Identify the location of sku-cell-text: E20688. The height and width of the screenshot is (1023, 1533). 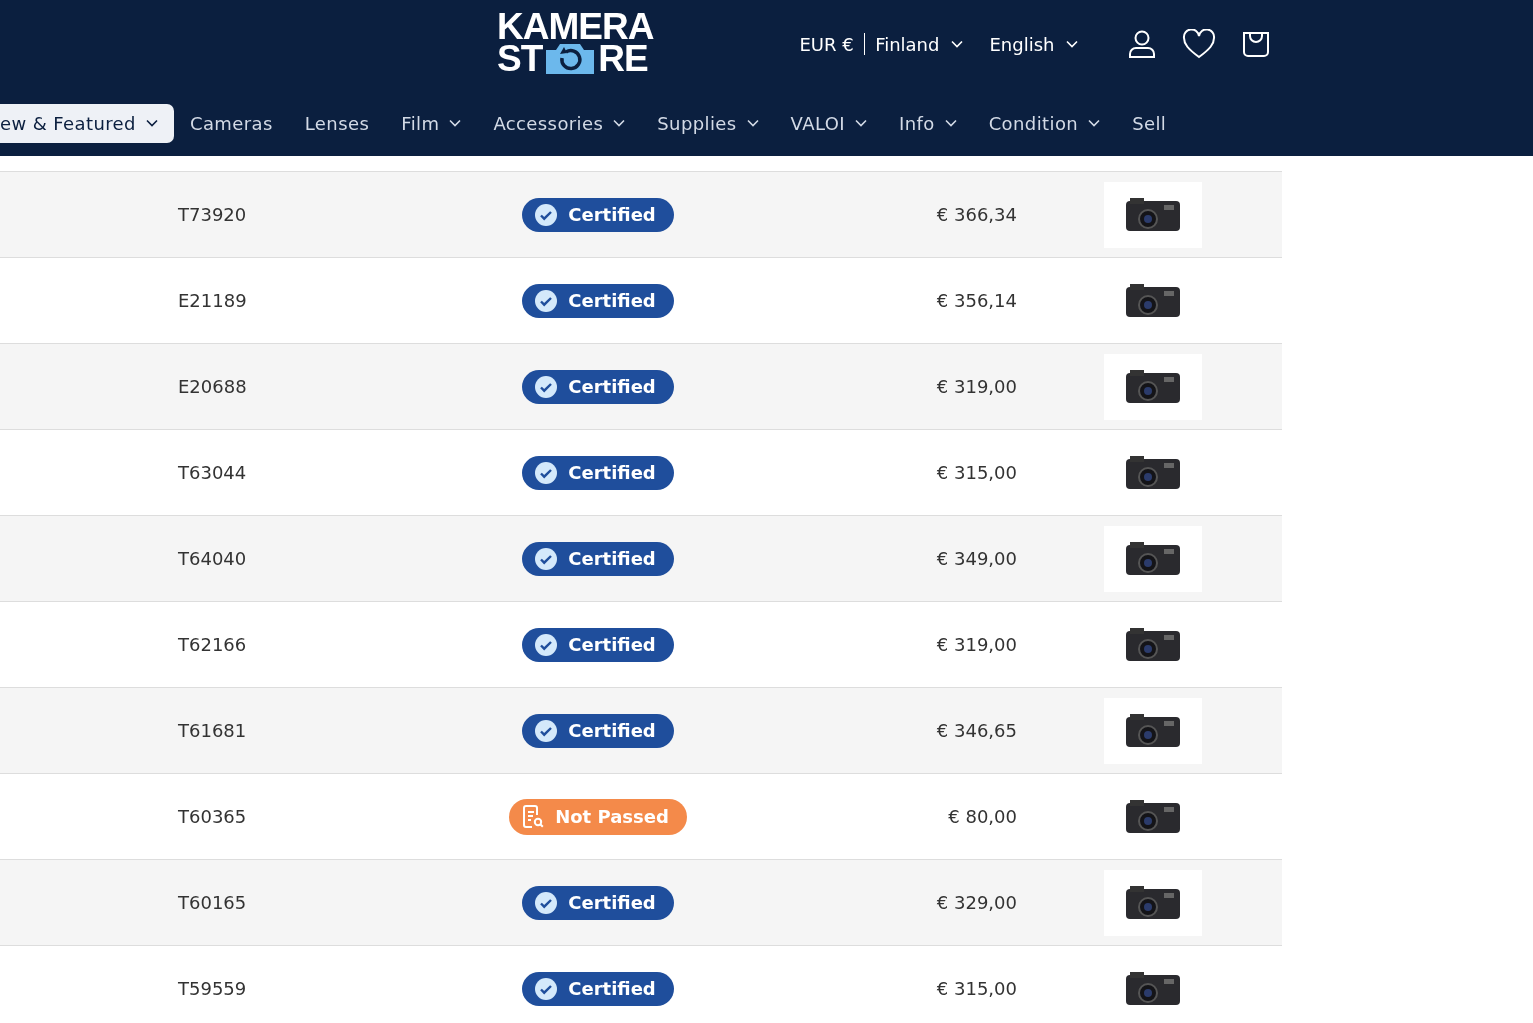
(213, 386).